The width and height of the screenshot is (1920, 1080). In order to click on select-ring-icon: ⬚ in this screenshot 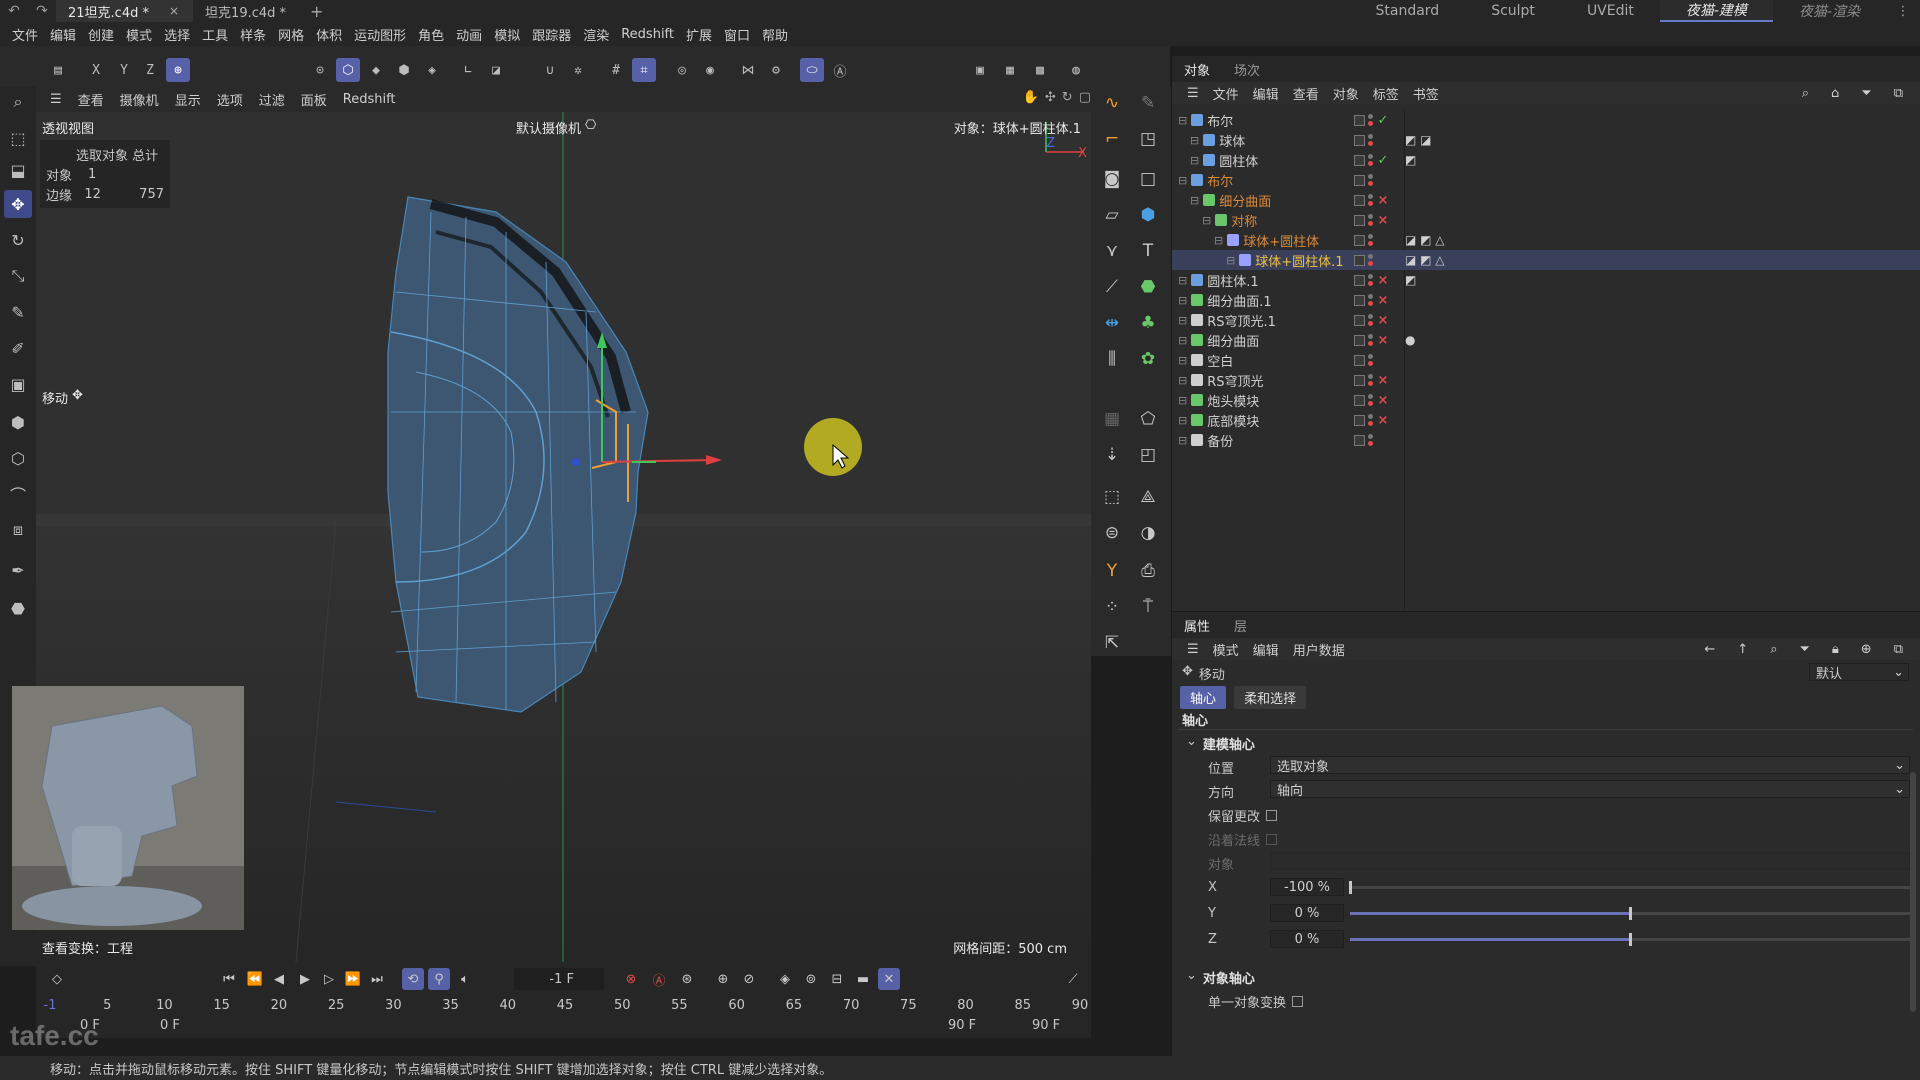, I will do `click(1112, 497)`.